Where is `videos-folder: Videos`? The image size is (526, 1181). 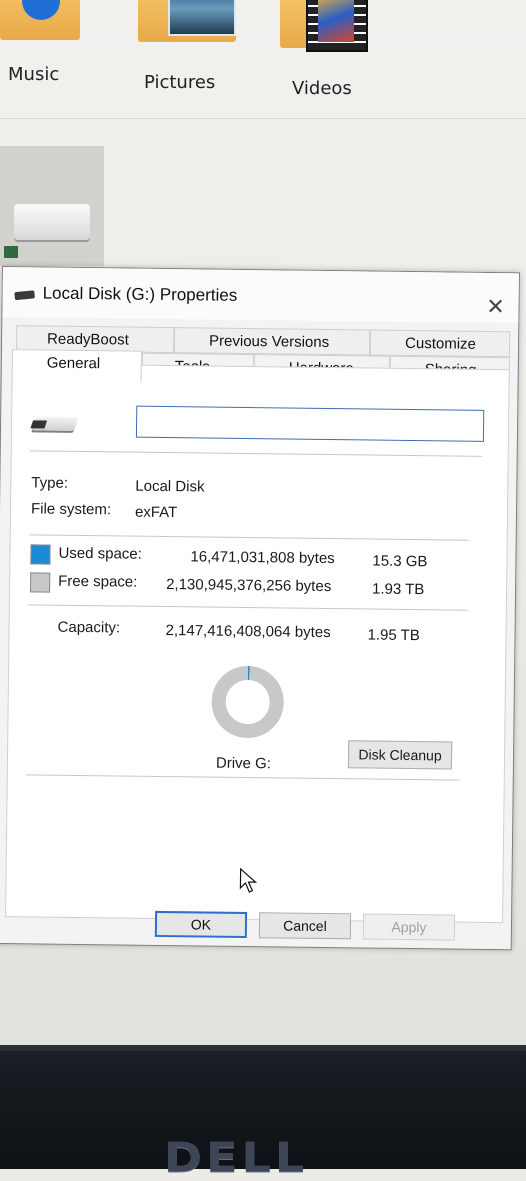
videos-folder: Videos is located at coordinates (340, 53).